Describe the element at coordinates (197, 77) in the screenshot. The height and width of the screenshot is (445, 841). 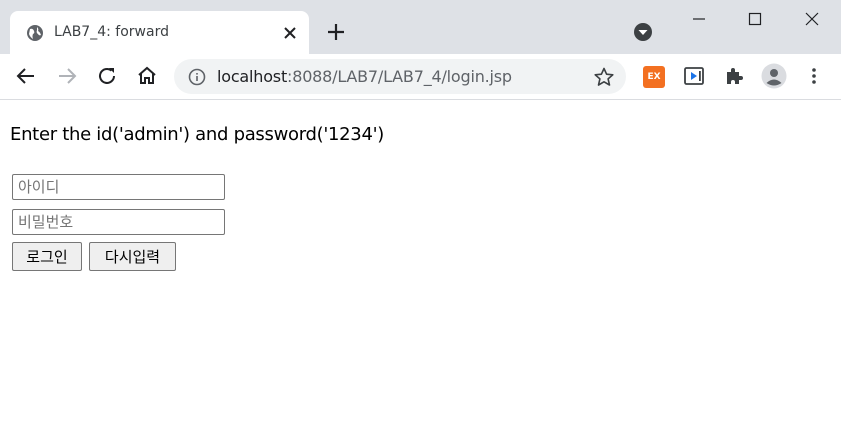
I see `site-info-icon` at that location.